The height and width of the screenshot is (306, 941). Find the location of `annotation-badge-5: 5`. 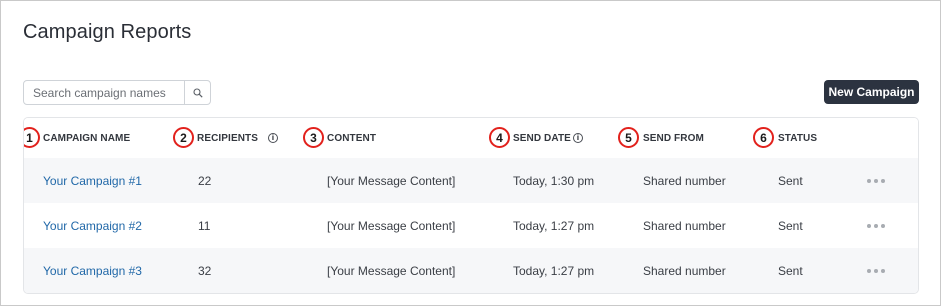

annotation-badge-5: 5 is located at coordinates (628, 137).